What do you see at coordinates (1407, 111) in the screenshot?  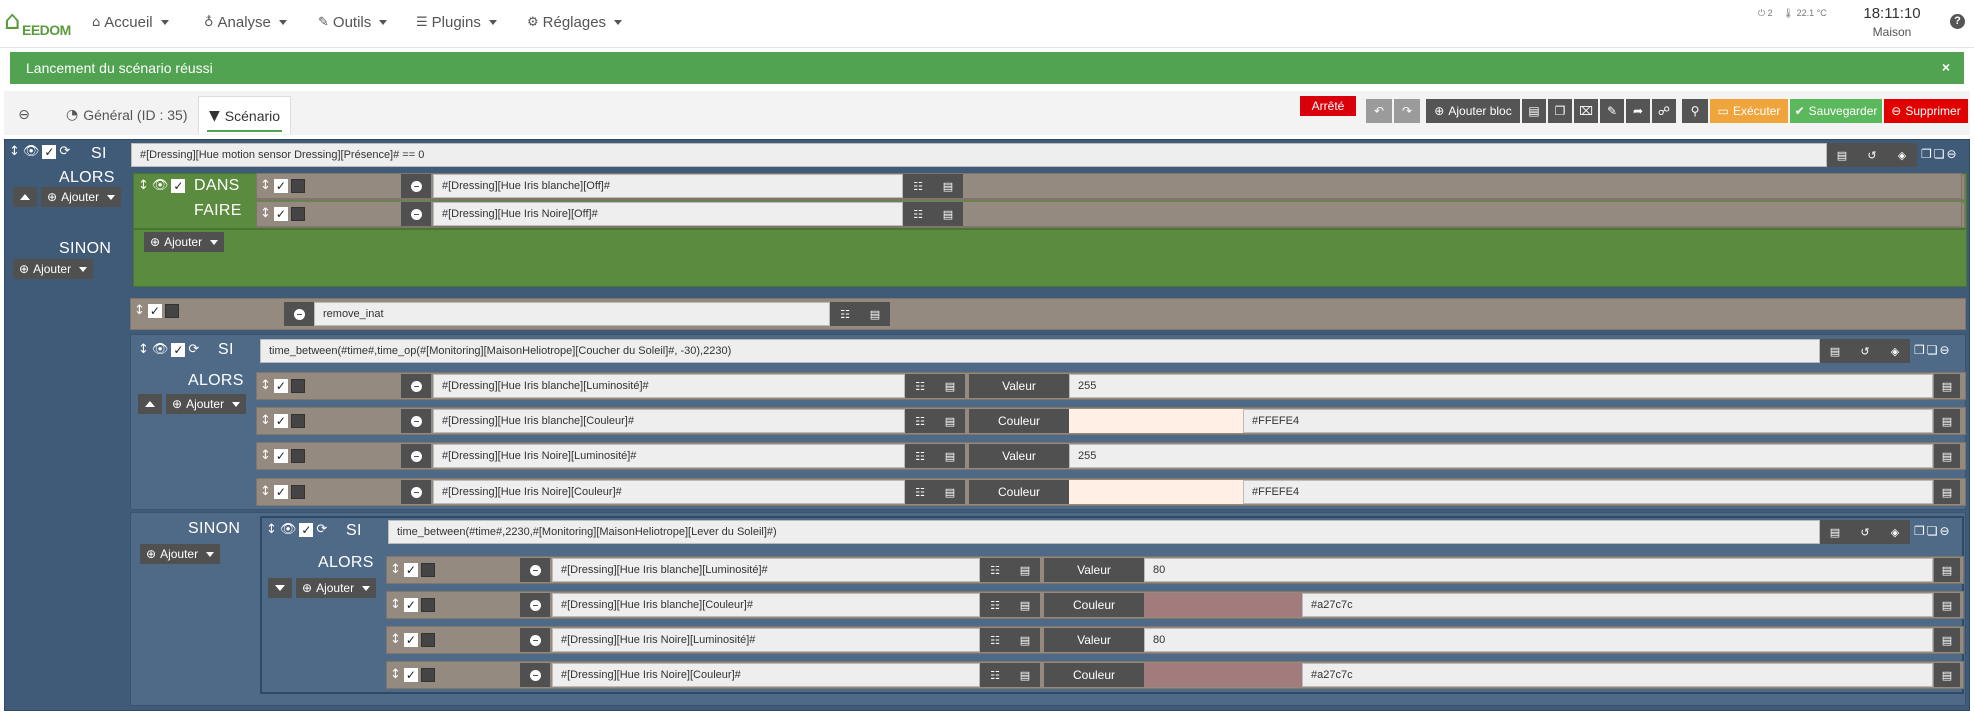 I see `redo-button: ↷` at bounding box center [1407, 111].